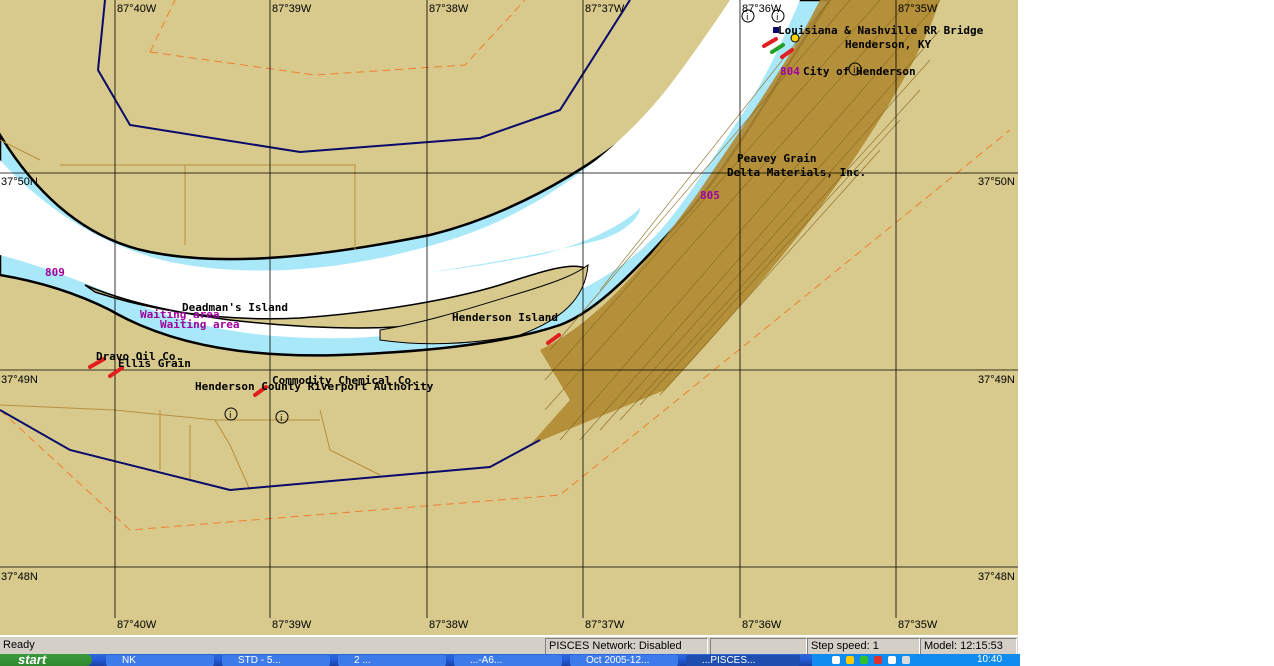 Image resolution: width=1274 pixels, height=666 pixels. I want to click on feature-label-henderson-island: Henderson Island, so click(505, 317).